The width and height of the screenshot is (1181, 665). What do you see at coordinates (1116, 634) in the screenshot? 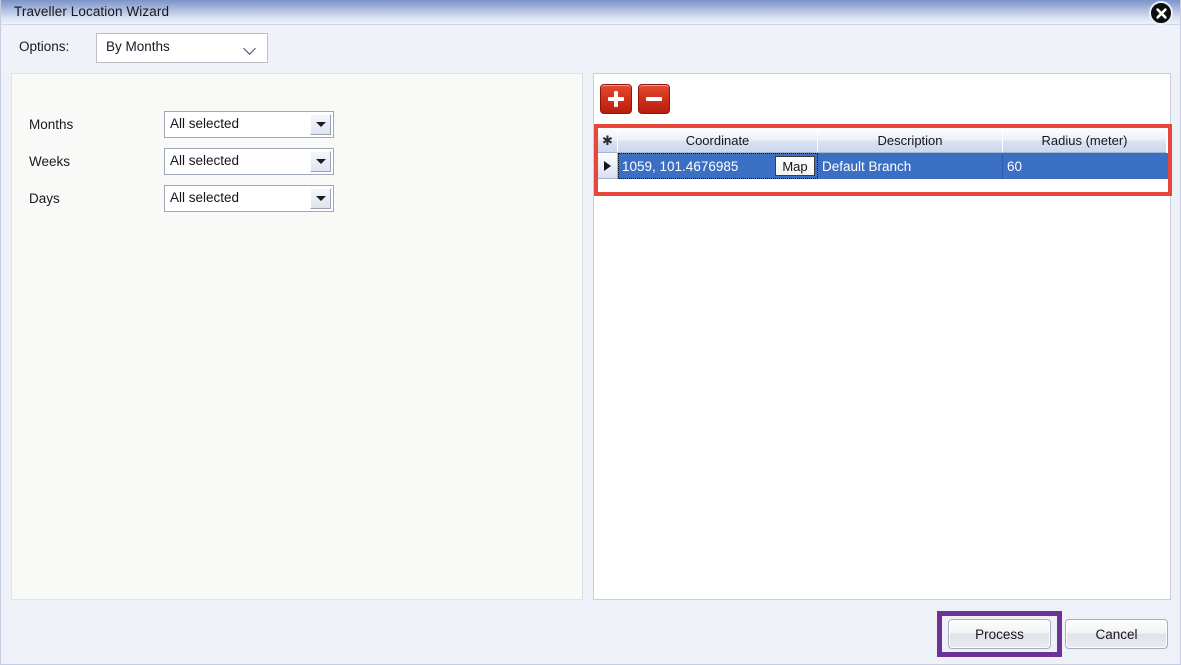
I see `cancel-button: Cancel` at bounding box center [1116, 634].